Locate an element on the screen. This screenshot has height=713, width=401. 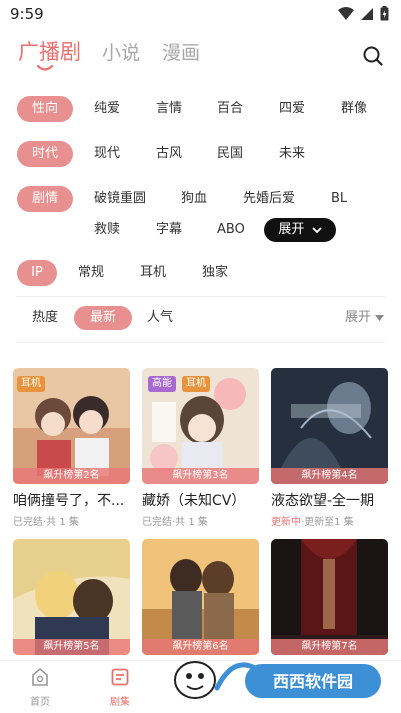
triangle-down-icon is located at coordinates (380, 317).